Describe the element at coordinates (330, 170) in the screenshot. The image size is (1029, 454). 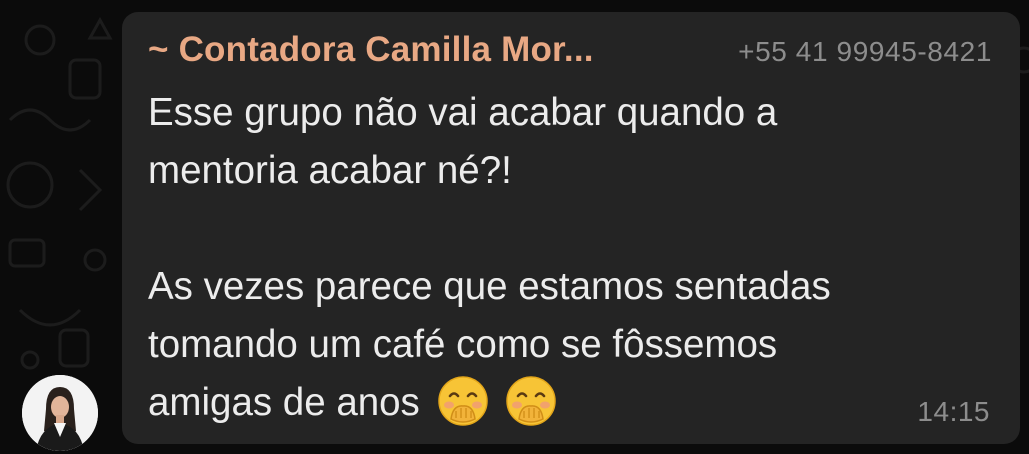
I see `message-line: mentoria acabar né?!` at that location.